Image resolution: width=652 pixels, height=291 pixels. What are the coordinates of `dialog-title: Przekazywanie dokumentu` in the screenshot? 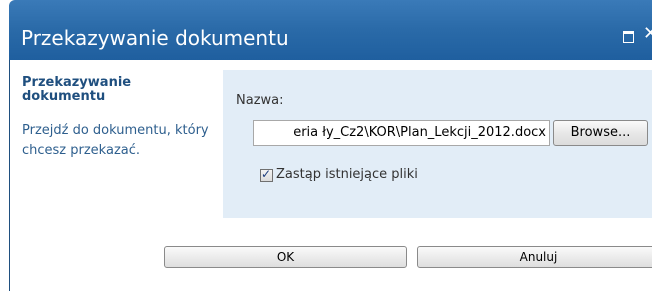 It's located at (155, 38).